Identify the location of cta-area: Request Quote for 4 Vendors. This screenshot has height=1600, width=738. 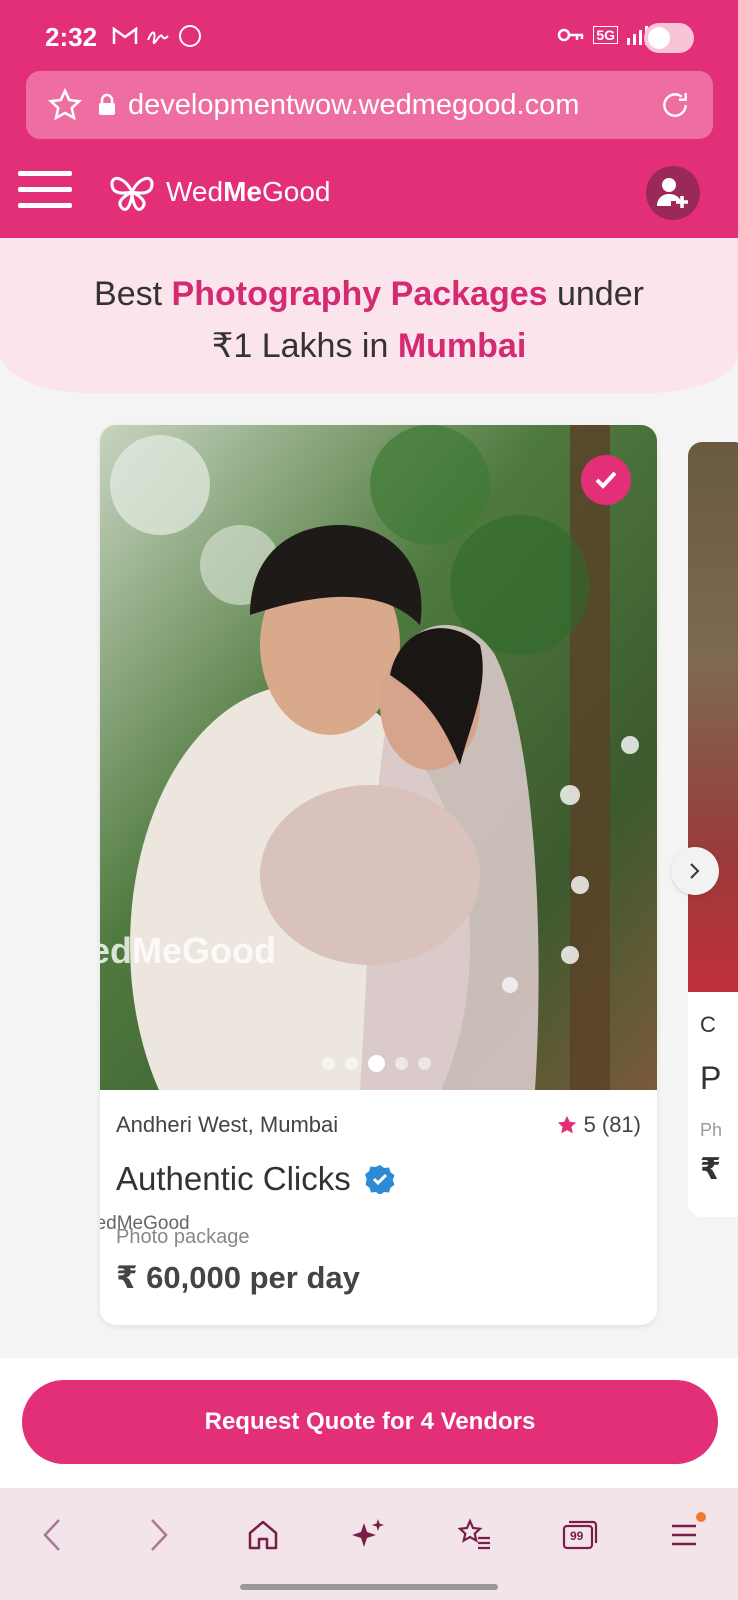
(369, 1423).